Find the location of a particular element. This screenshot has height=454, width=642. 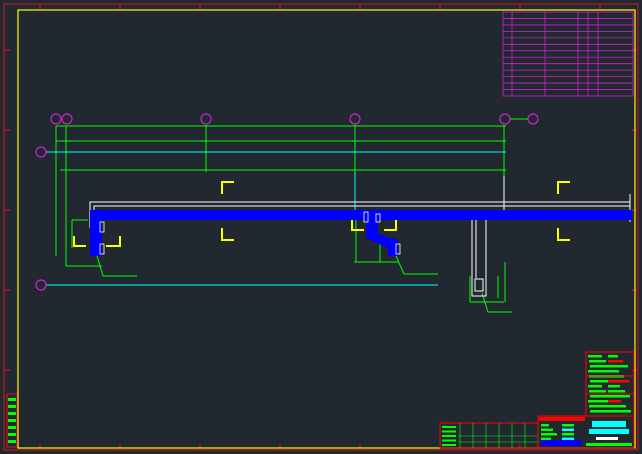

title-block-red-bar is located at coordinates (562, 419).